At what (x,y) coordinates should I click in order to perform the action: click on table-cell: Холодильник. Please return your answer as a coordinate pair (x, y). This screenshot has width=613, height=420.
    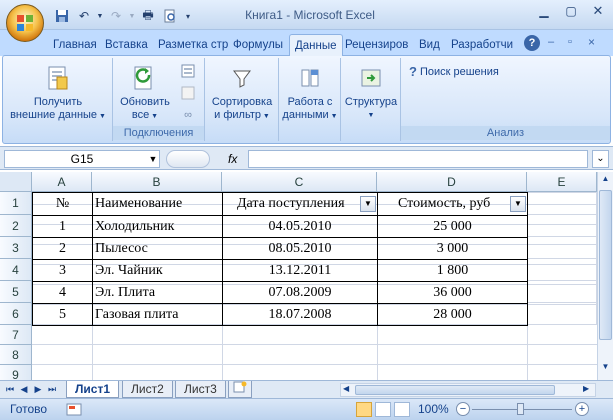
    Looking at the image, I should click on (158, 227).